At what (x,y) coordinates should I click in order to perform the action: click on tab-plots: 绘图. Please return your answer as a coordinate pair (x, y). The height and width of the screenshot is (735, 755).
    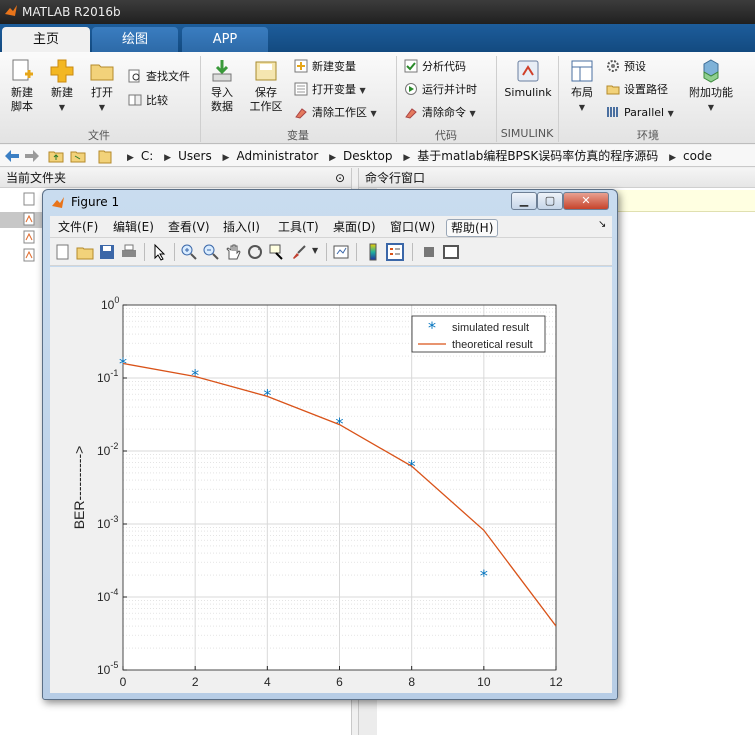
    Looking at the image, I should click on (135, 39).